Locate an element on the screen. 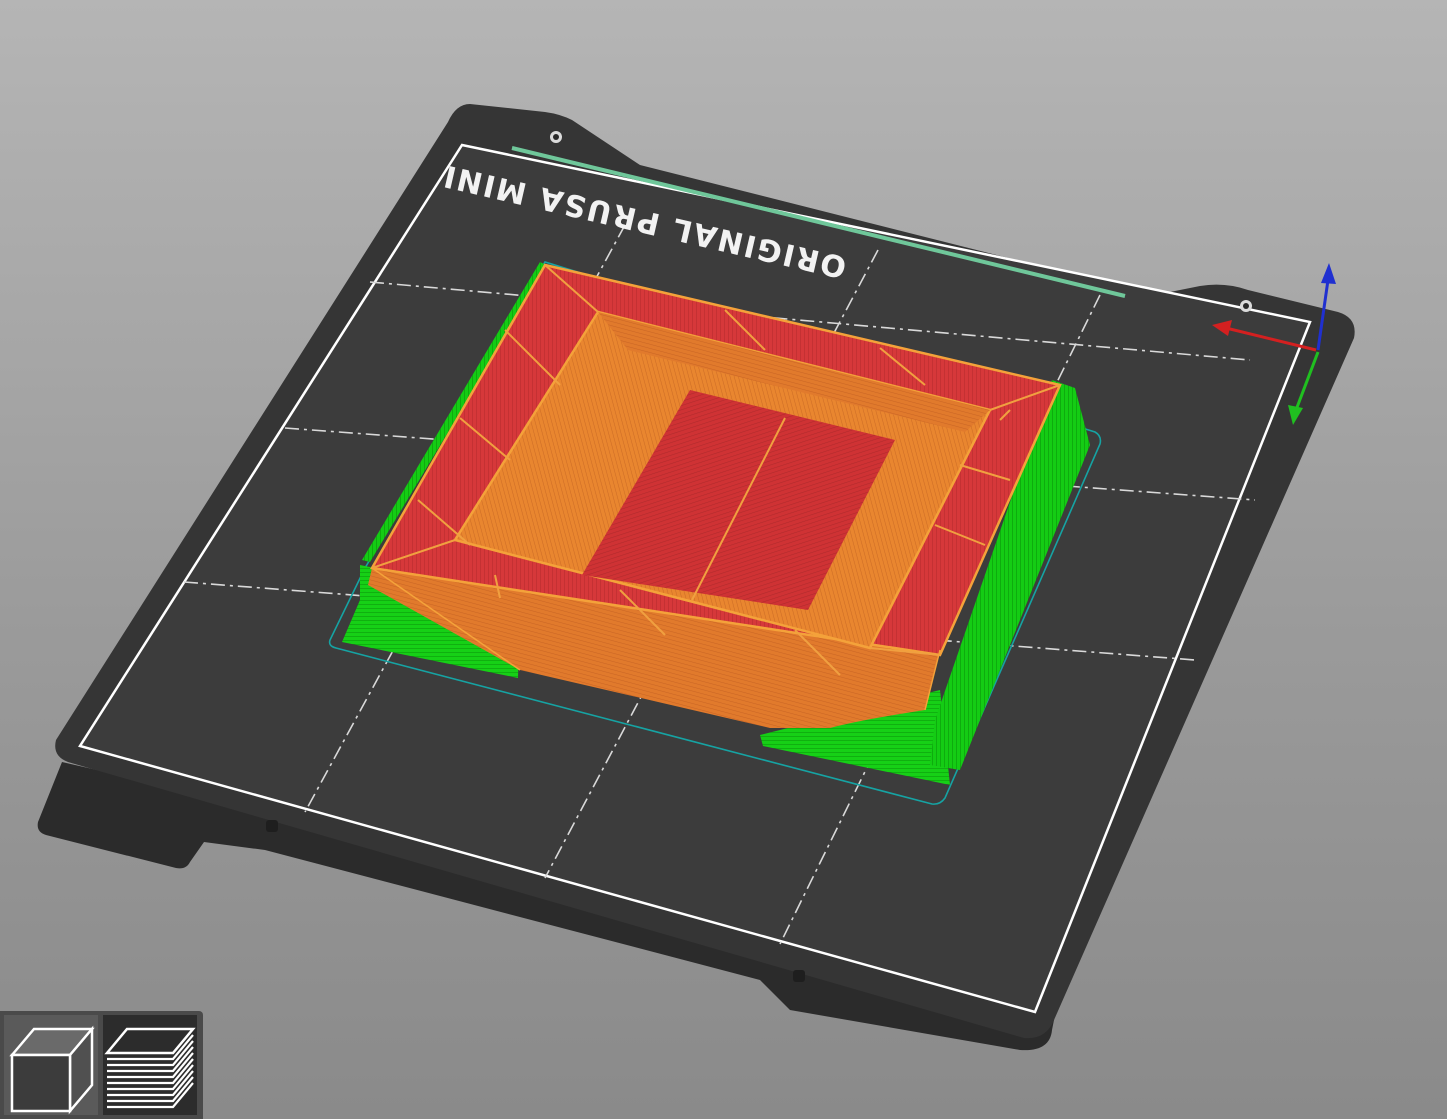 Image resolution: width=1447 pixels, height=1119 pixels. layers-icon is located at coordinates (150, 1068).